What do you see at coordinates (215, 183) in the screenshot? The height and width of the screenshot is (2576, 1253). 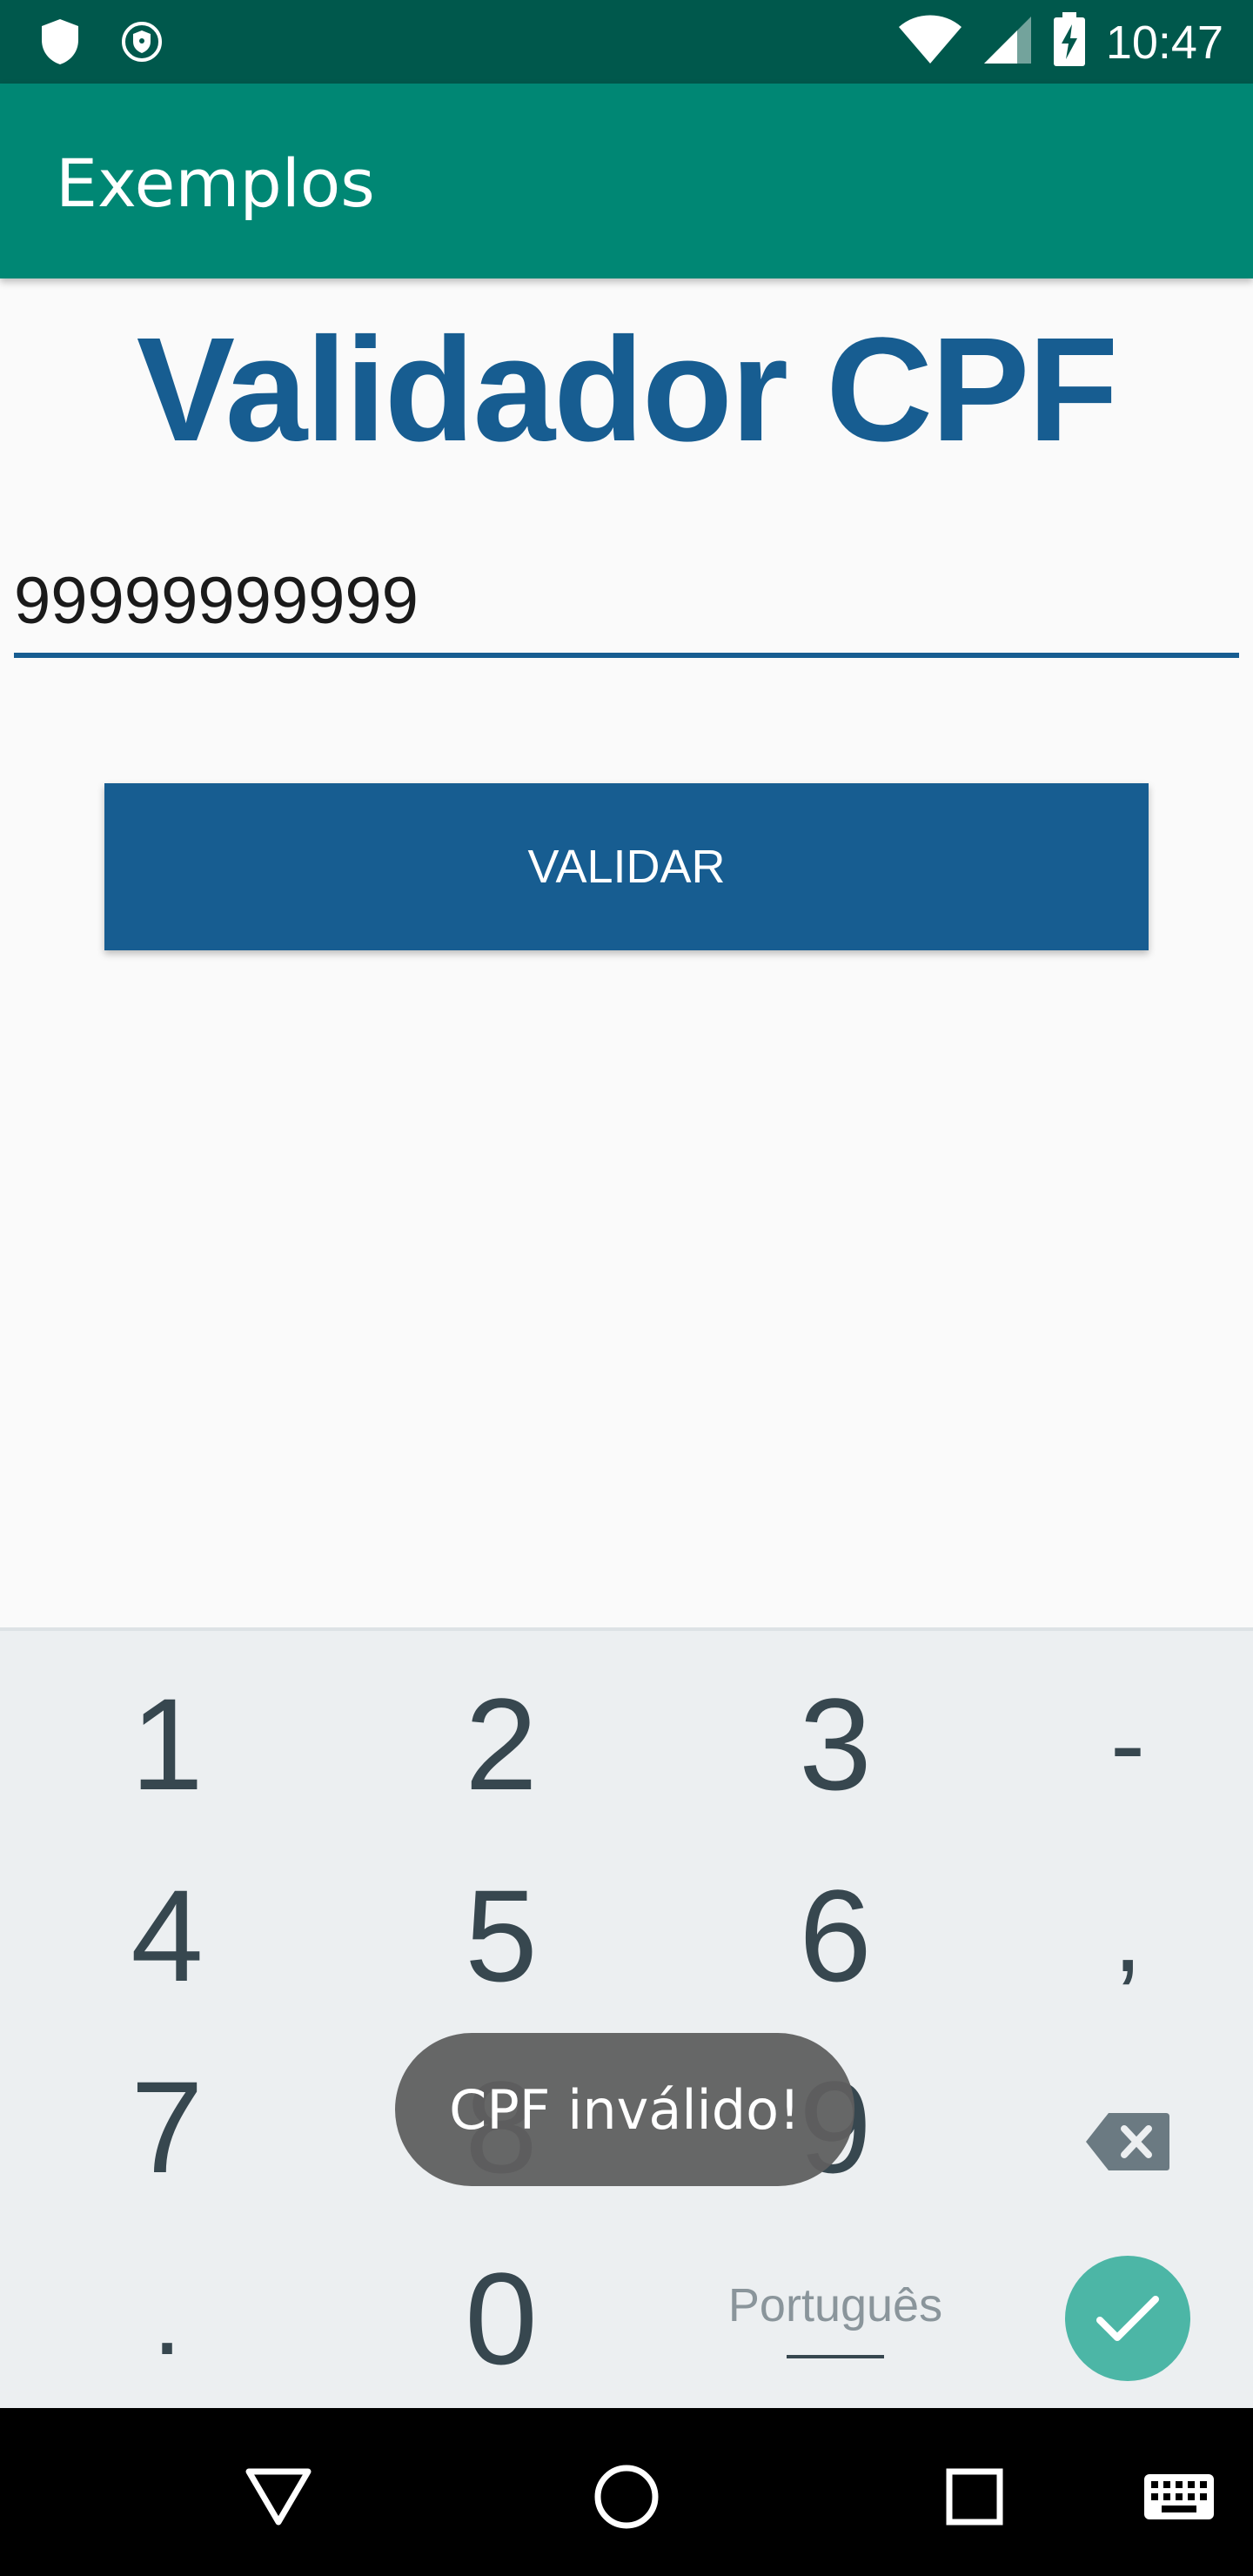 I see `app-title: Exemplos` at bounding box center [215, 183].